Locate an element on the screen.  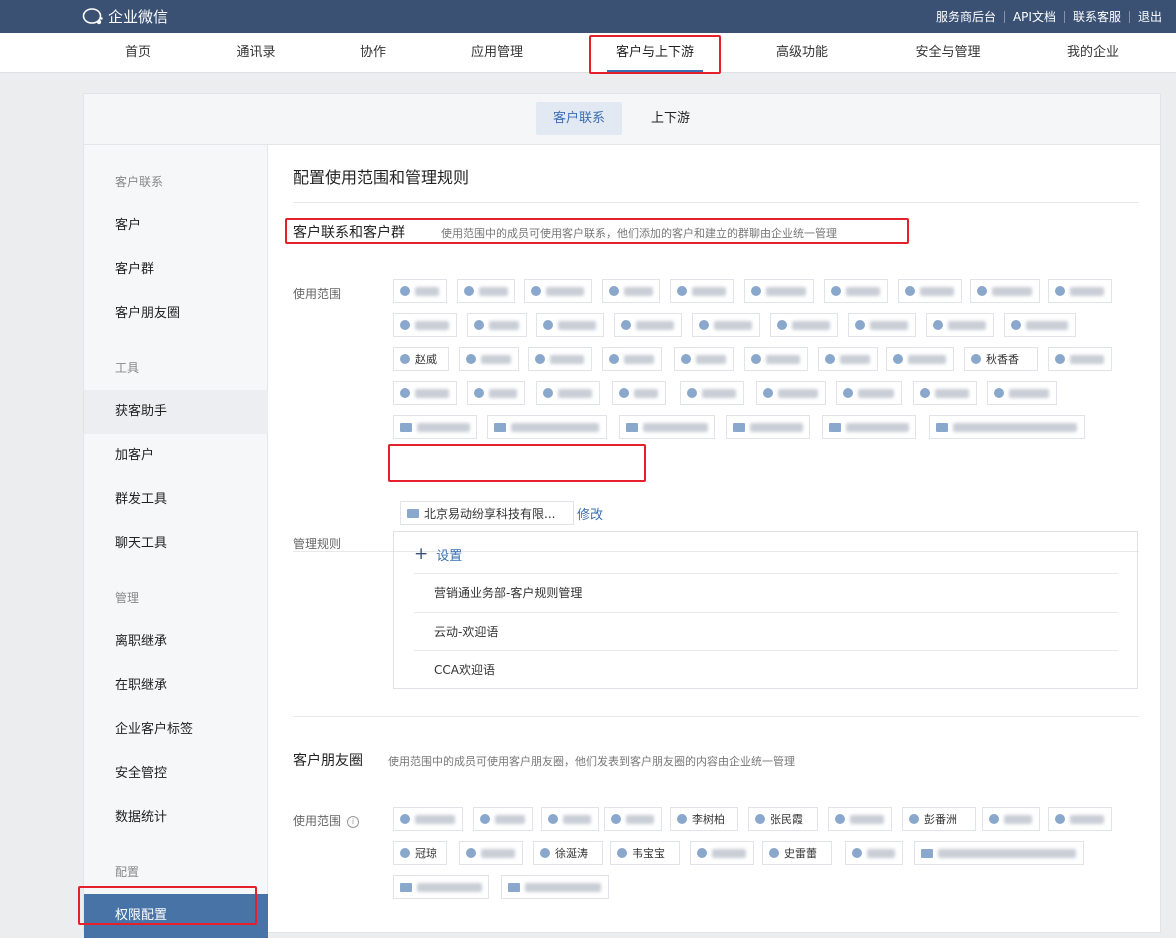
member-name: 徐涎涛 is located at coordinates (571, 853).